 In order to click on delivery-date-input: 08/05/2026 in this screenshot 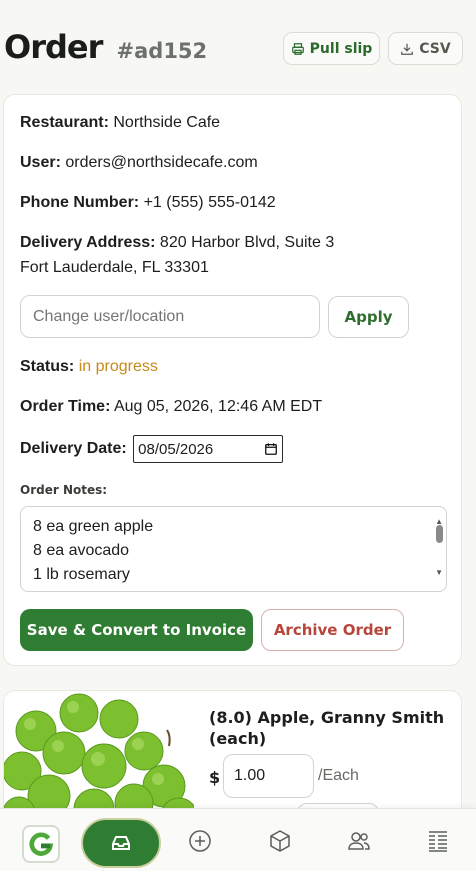, I will do `click(208, 449)`.